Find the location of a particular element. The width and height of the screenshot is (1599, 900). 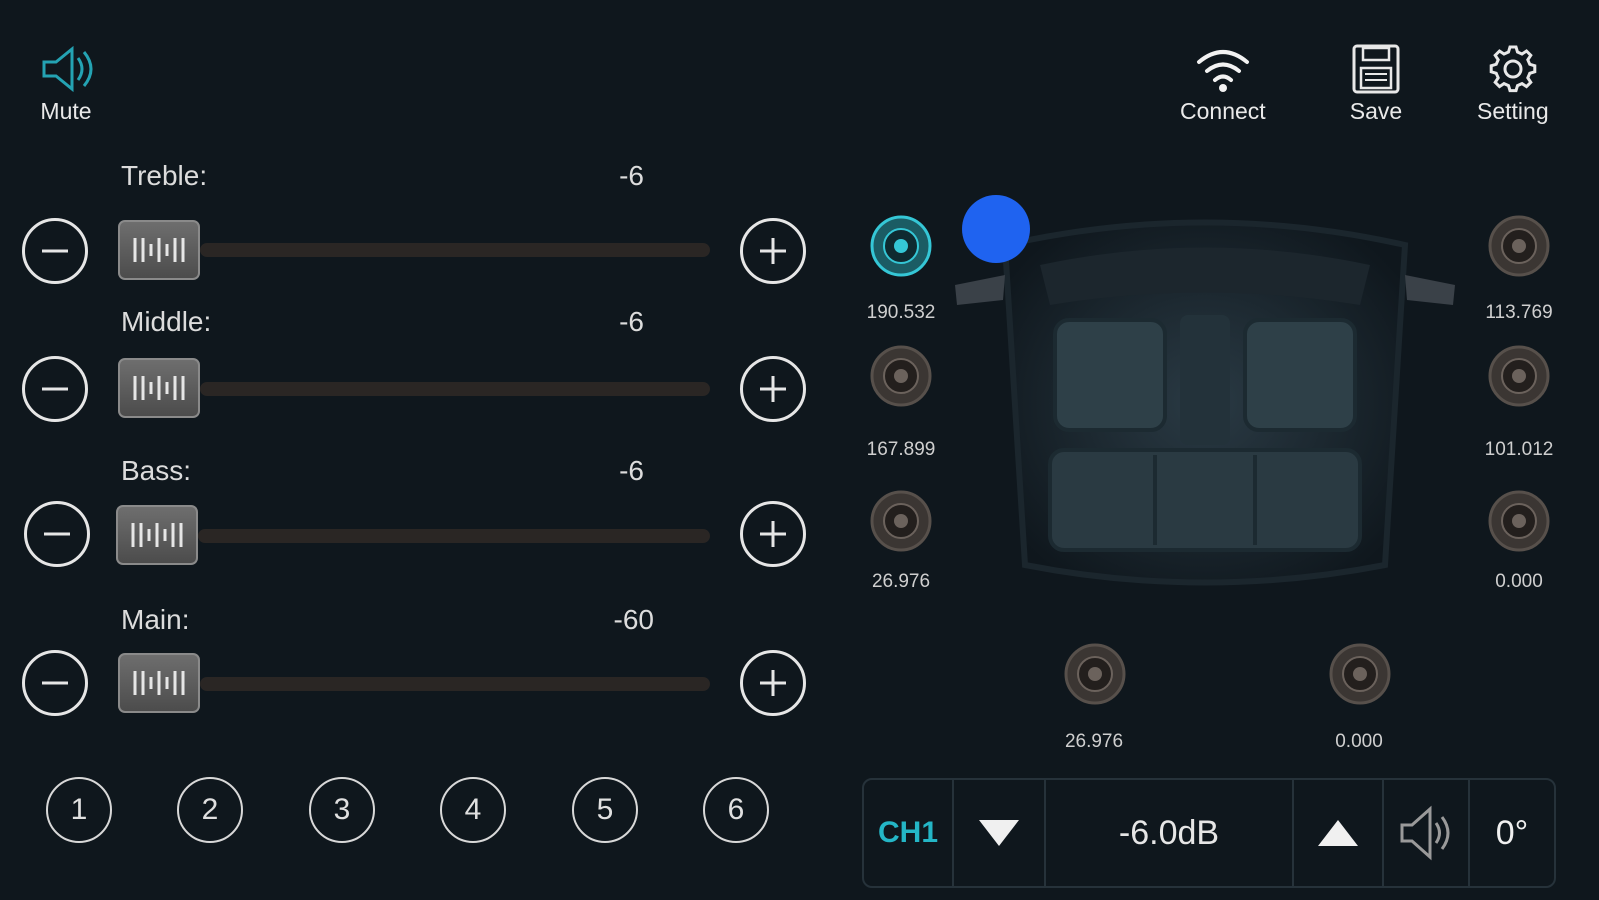

preset-3-button: 3 is located at coordinates (342, 810).